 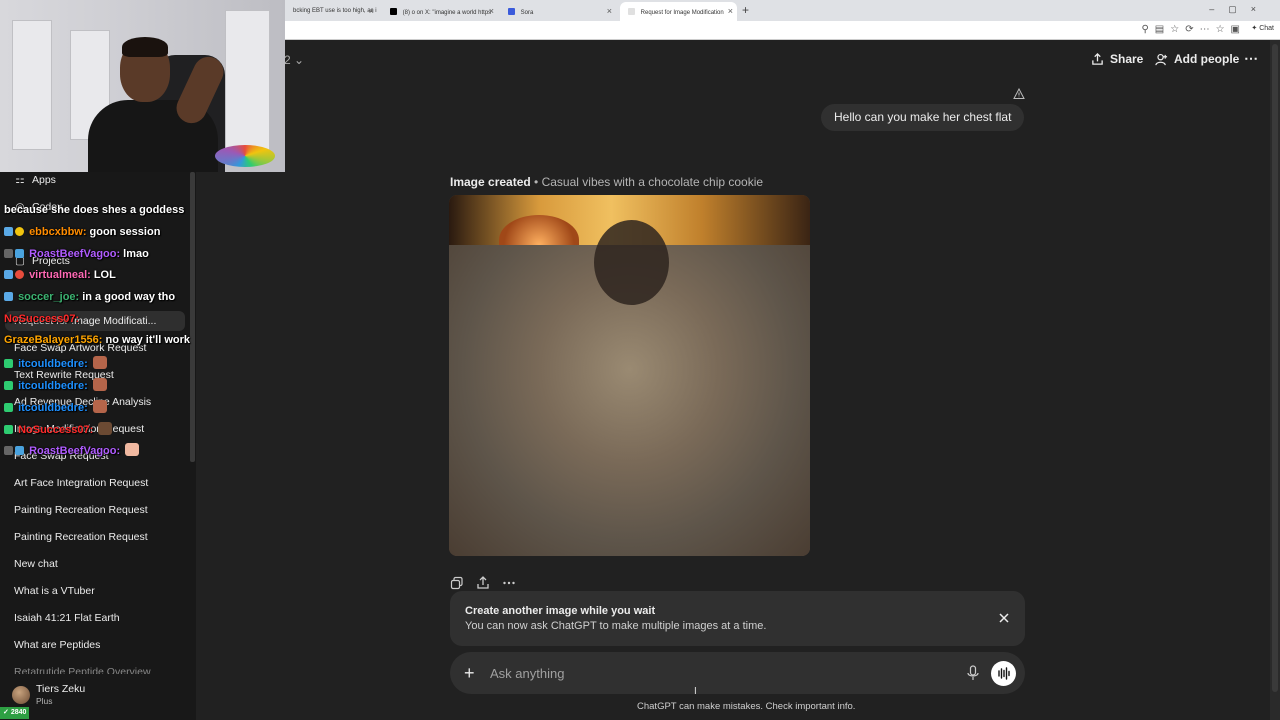 I want to click on add-person-icon, so click(x=1161, y=59).